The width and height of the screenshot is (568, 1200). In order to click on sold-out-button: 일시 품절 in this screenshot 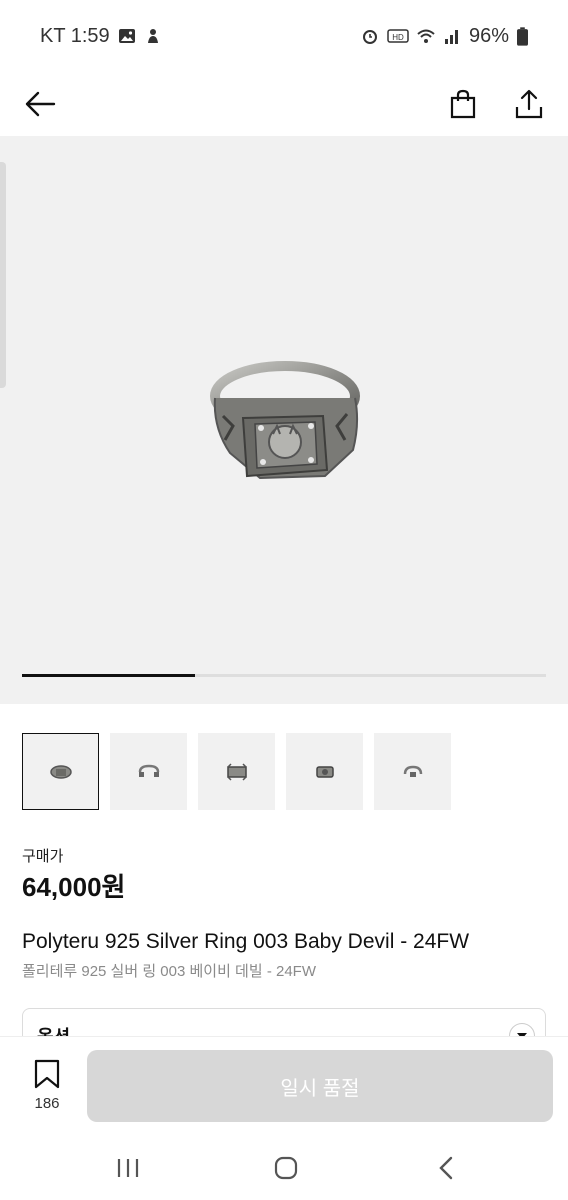, I will do `click(320, 1086)`.